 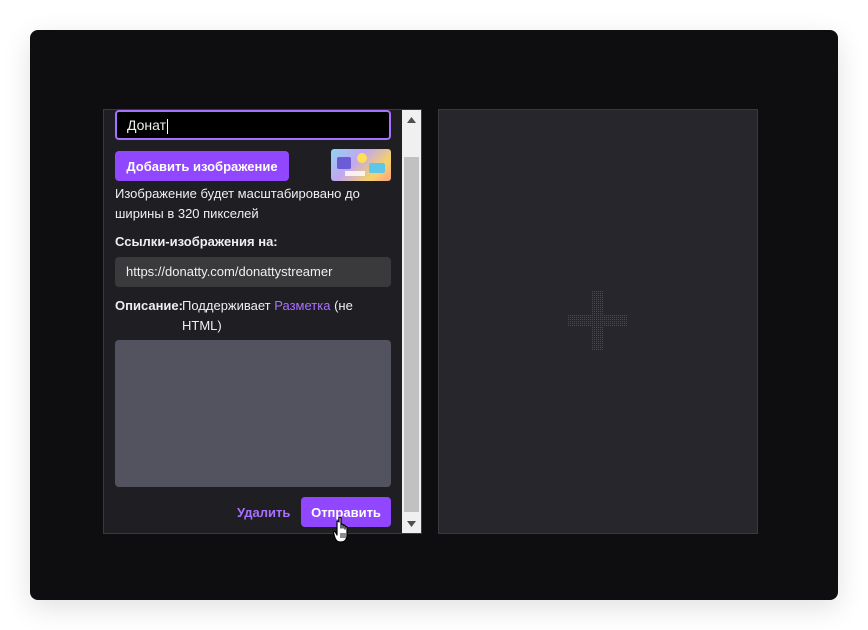 I want to click on description-textarea, so click(x=253, y=413).